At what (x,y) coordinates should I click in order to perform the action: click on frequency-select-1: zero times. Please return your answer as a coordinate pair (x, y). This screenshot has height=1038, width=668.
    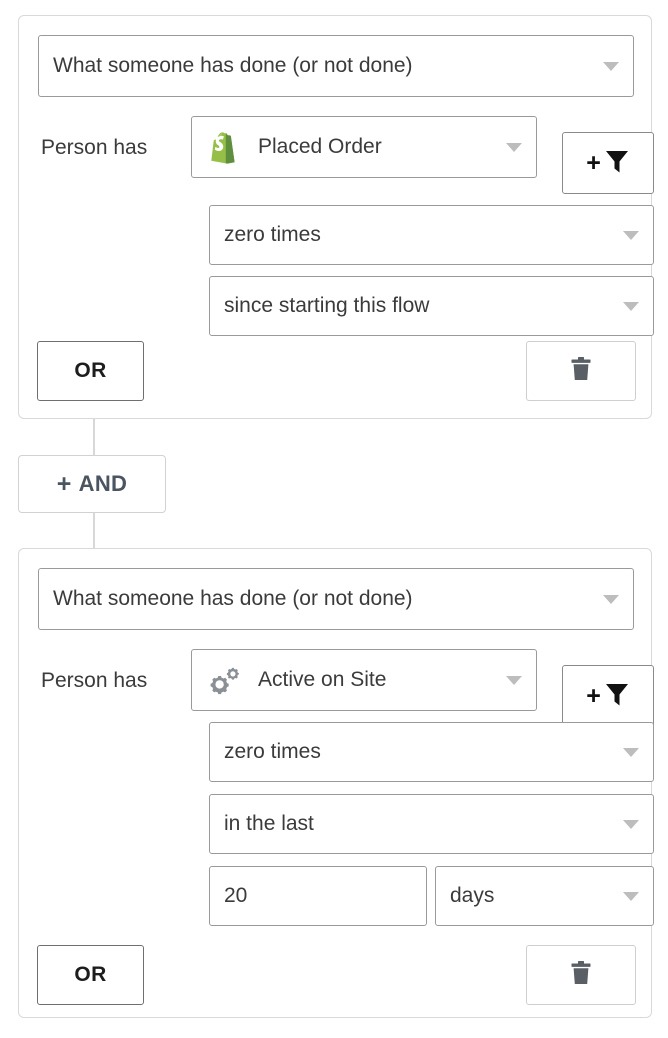
    Looking at the image, I should click on (431, 235).